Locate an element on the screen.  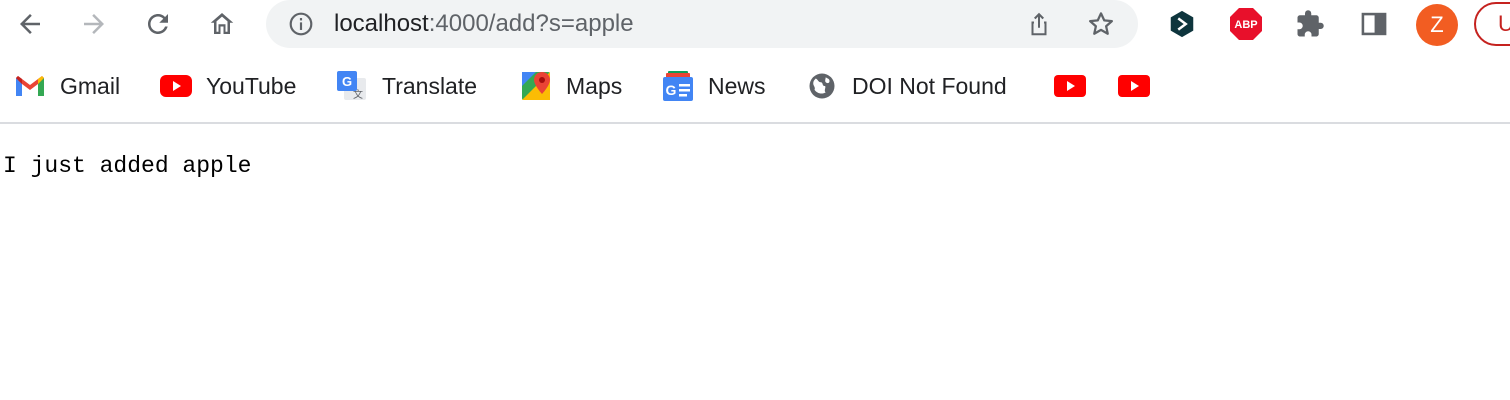
forward-button is located at coordinates (94, 24).